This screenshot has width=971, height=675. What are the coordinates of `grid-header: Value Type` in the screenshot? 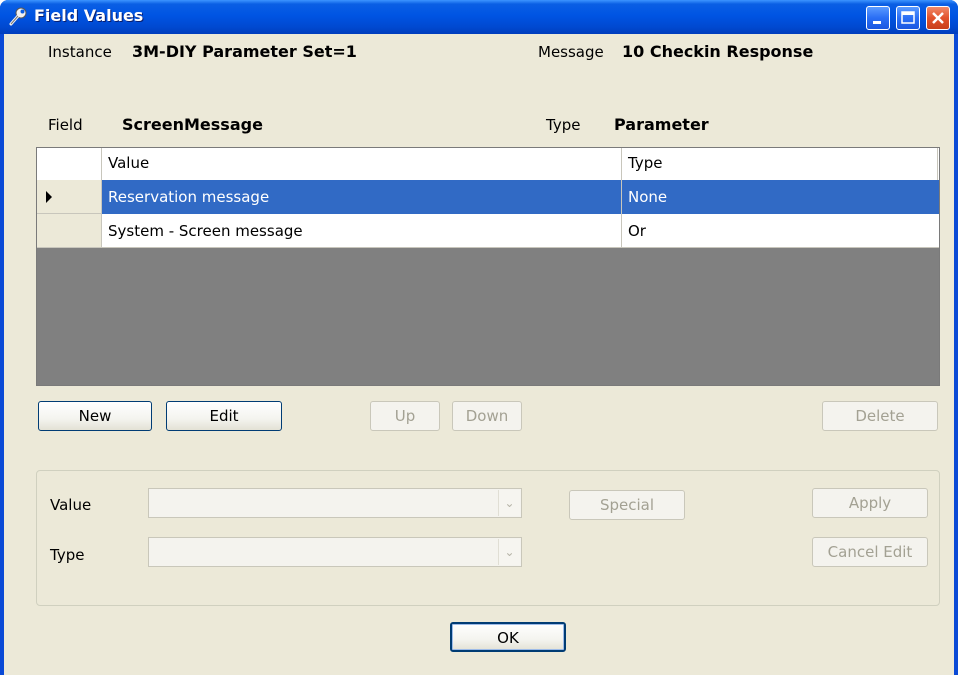 It's located at (488, 164).